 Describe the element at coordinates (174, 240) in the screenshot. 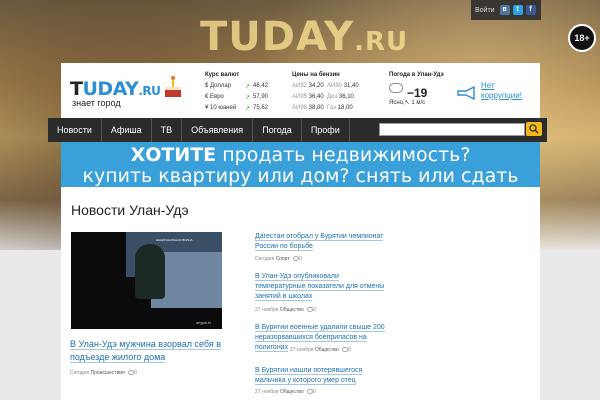

I see `tv-label: НАЦИОНАЛЬНАЯ ВОЛНА` at that location.